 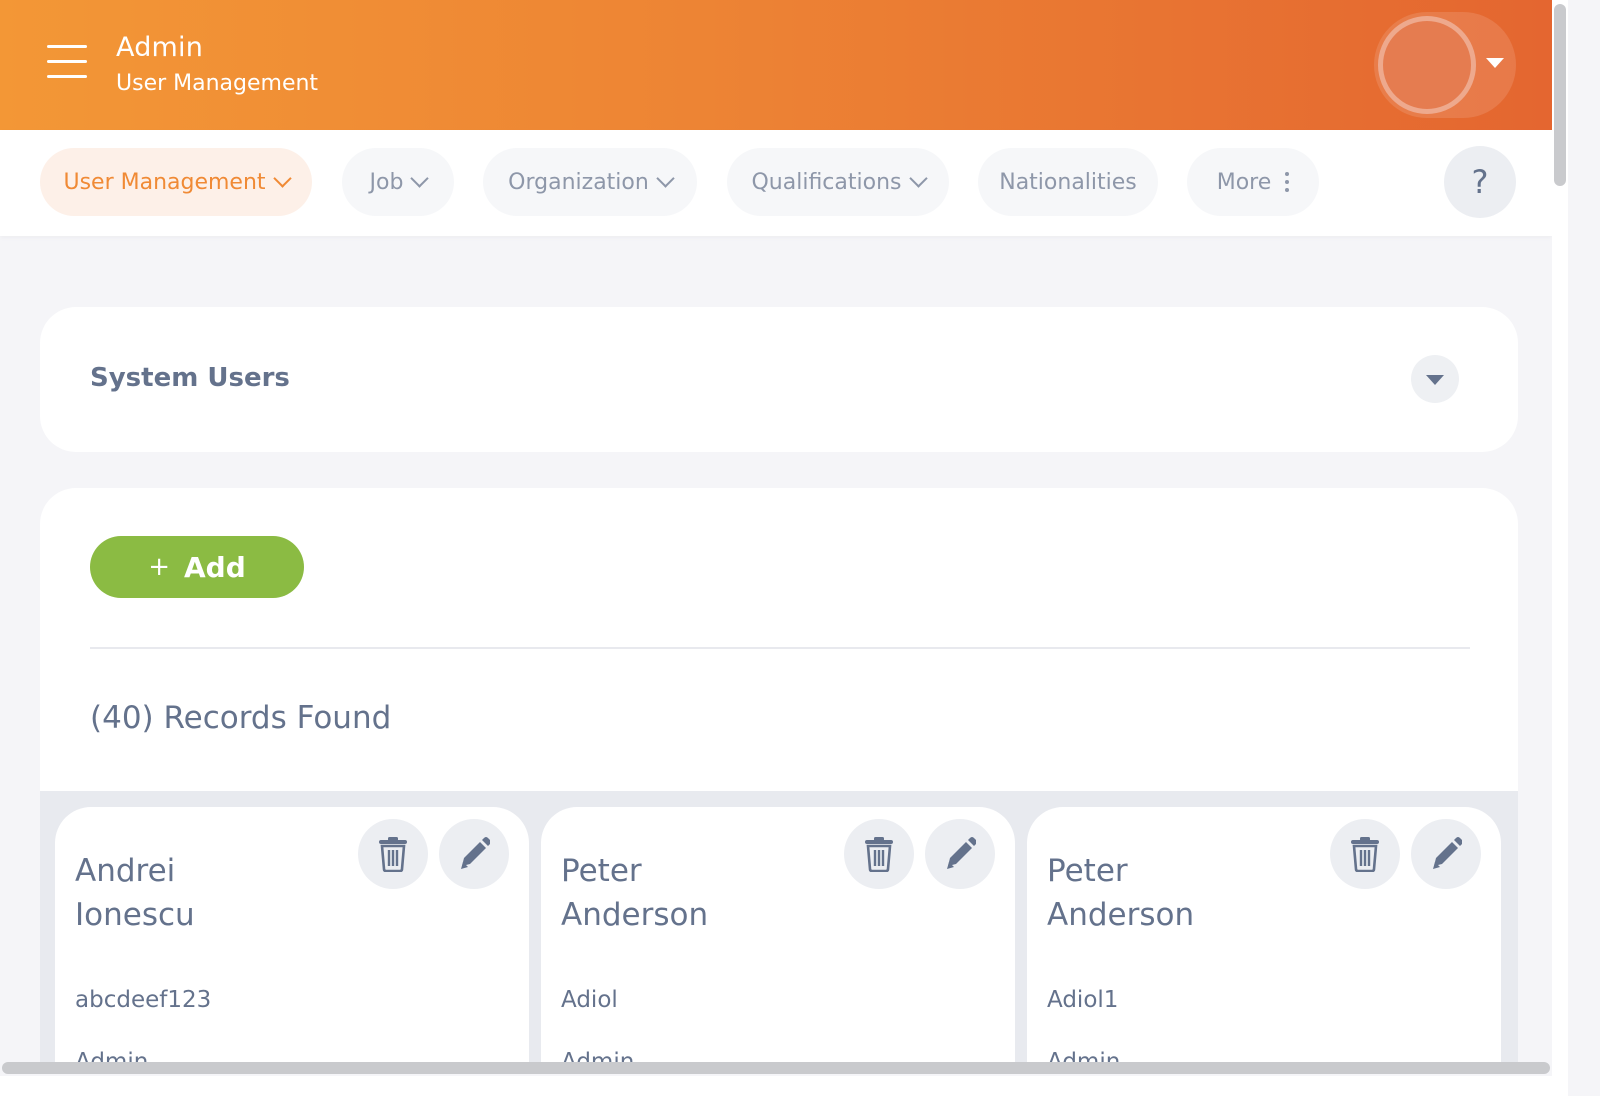 What do you see at coordinates (776, 1086) in the screenshot?
I see `viewport-bottom` at bounding box center [776, 1086].